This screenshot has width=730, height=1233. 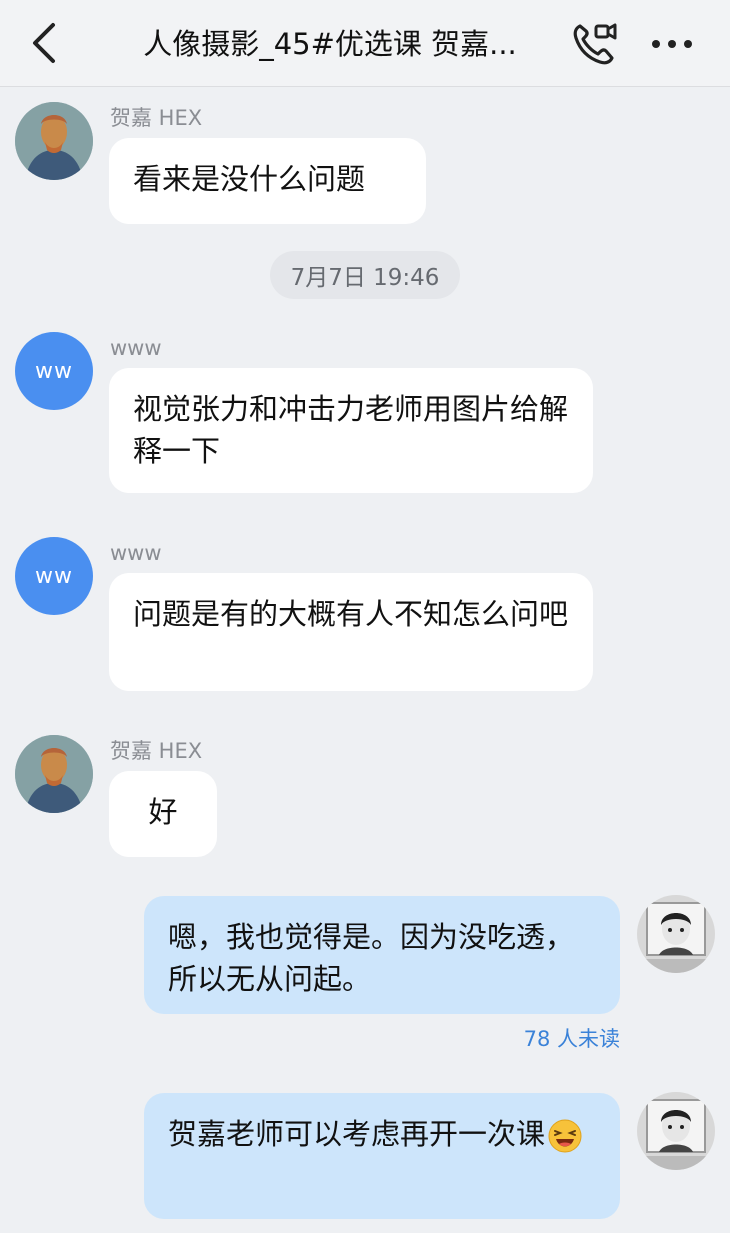 I want to click on message-bubble: 好, so click(x=163, y=814).